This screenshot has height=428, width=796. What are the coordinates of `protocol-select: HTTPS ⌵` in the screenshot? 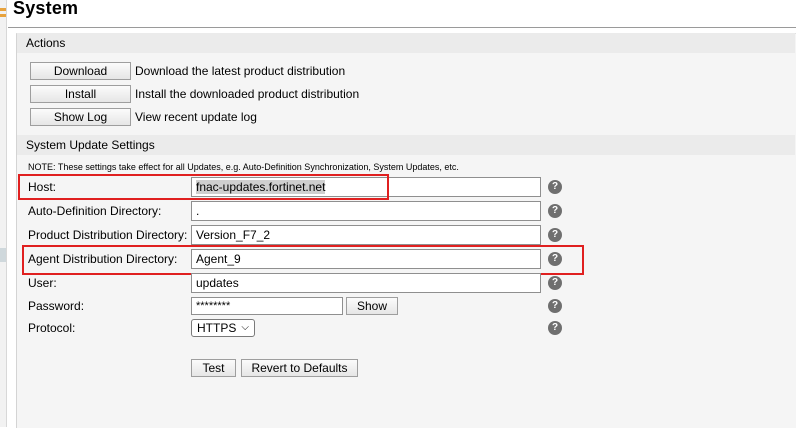 It's located at (223, 328).